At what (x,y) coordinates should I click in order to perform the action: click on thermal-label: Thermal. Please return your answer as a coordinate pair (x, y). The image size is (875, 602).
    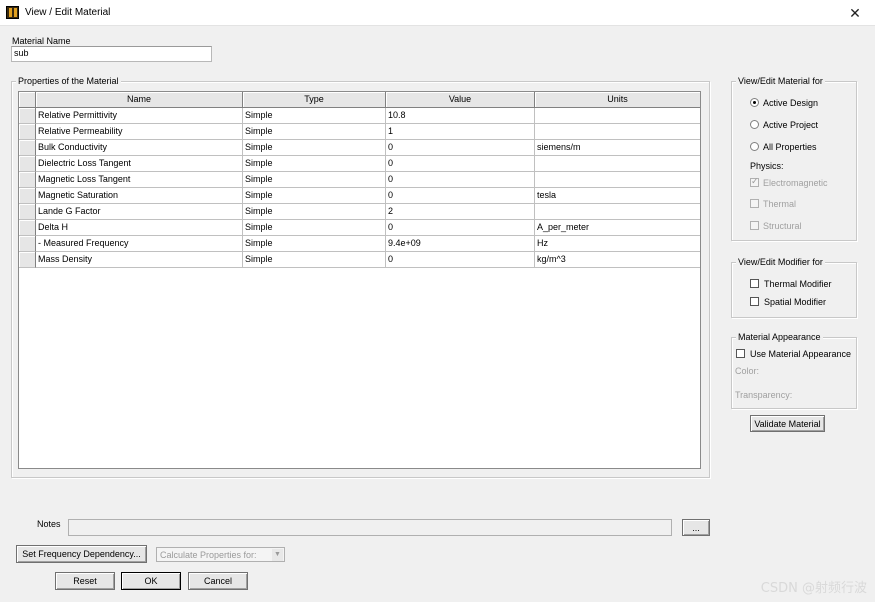
    Looking at the image, I should click on (780, 204).